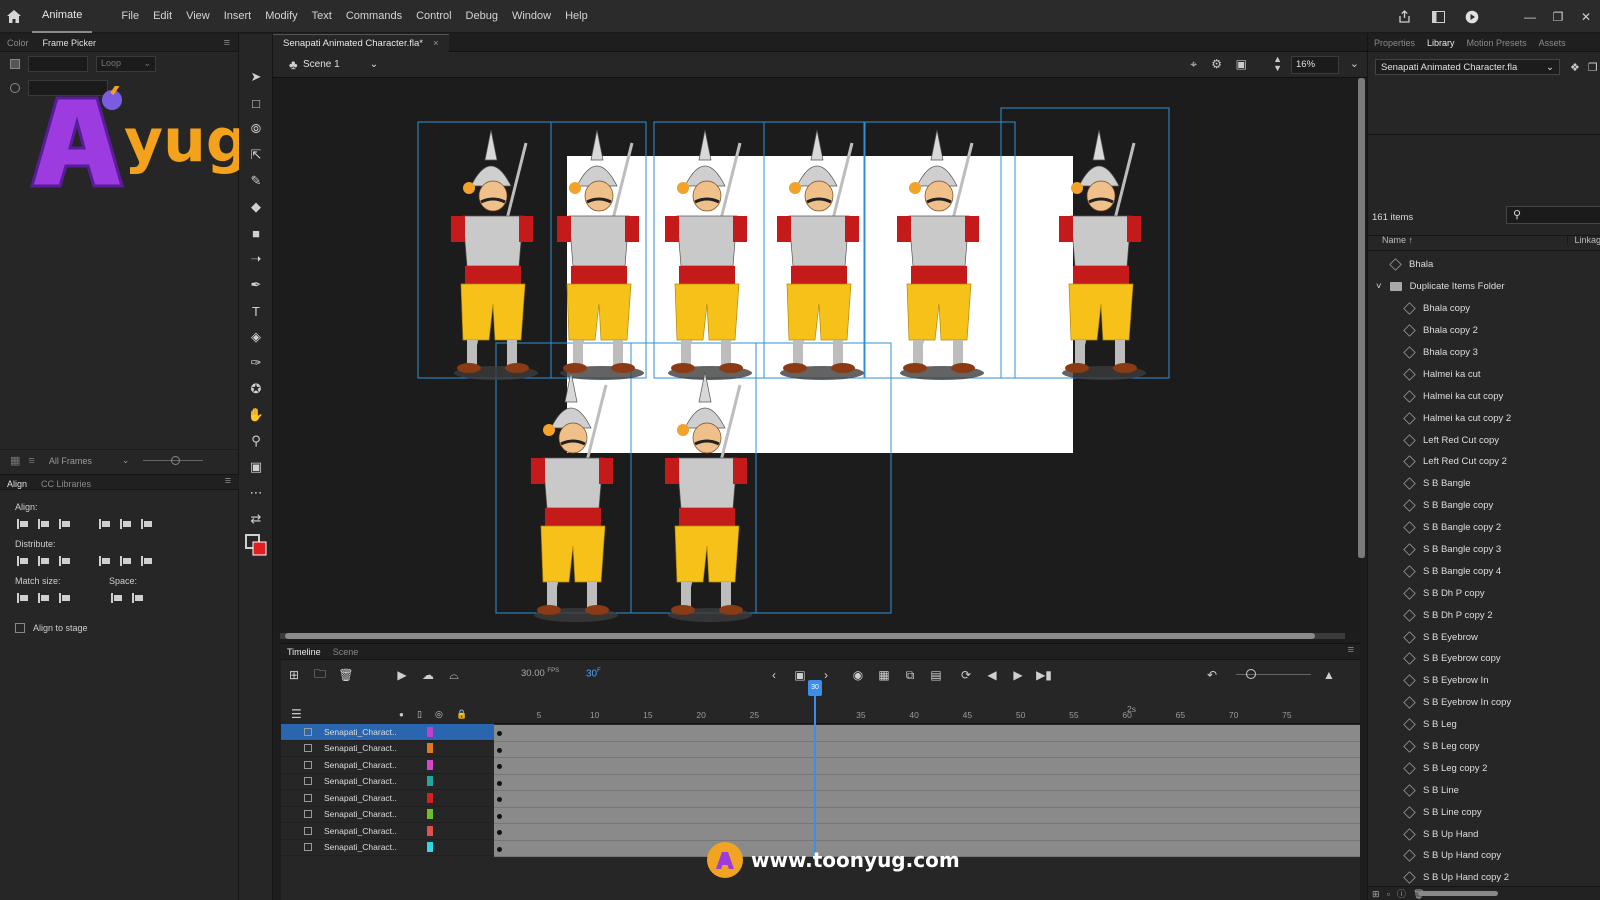  Describe the element at coordinates (1216, 64) in the screenshot. I see `rotate-stage-icon: ⚙` at that location.